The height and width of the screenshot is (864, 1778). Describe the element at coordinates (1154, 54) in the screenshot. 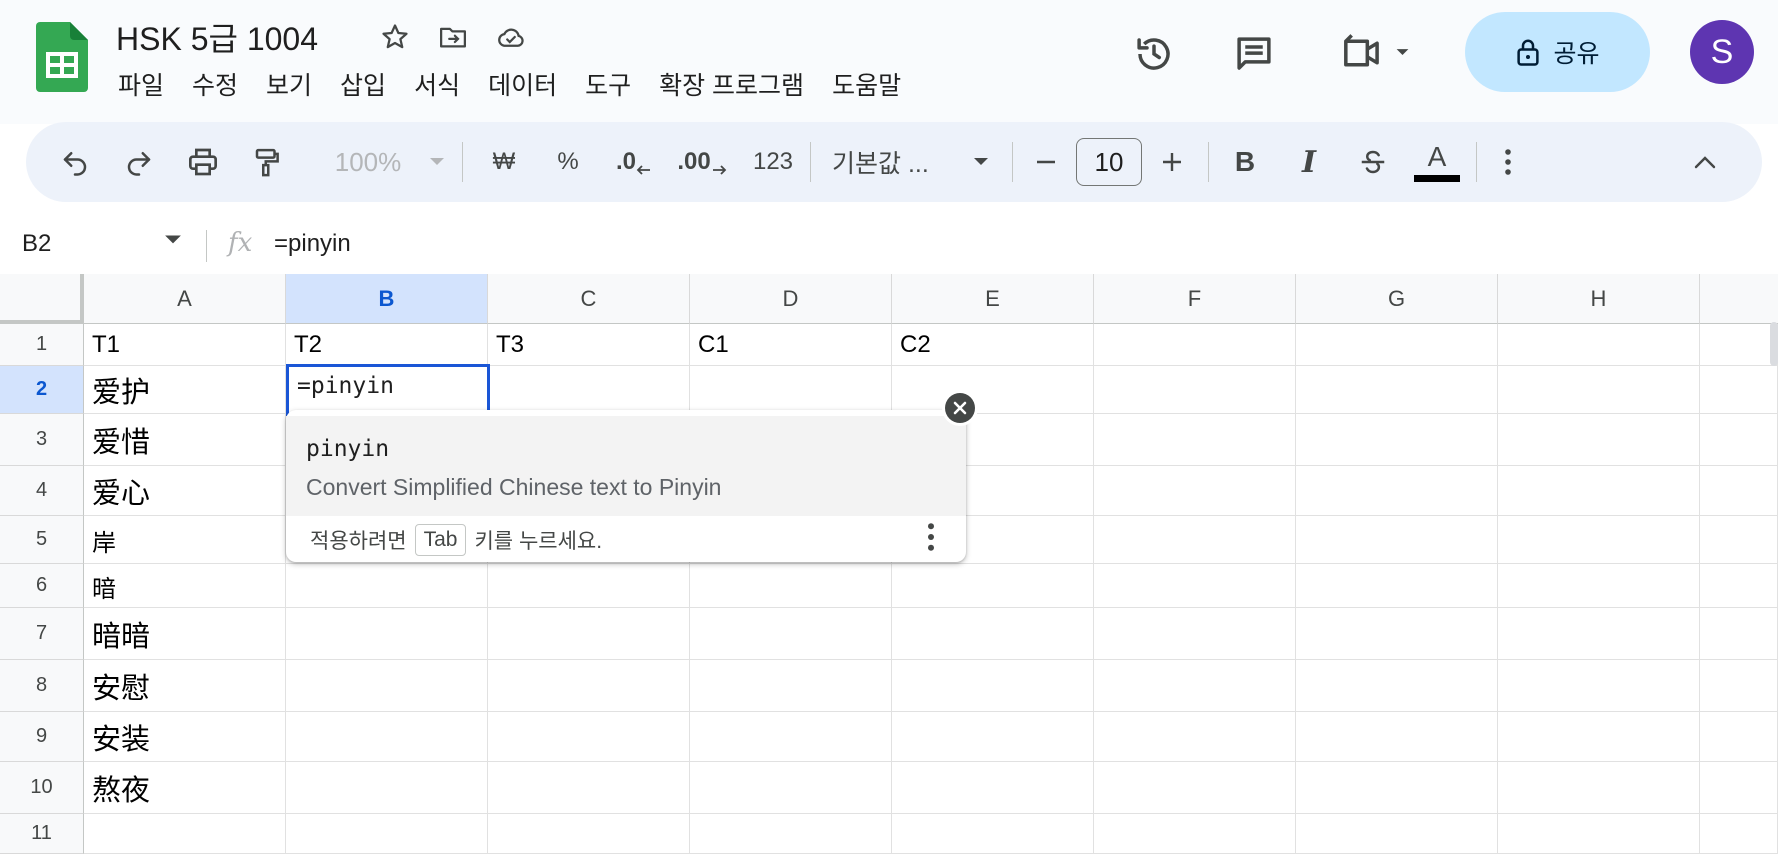

I see `version-history-icon` at that location.